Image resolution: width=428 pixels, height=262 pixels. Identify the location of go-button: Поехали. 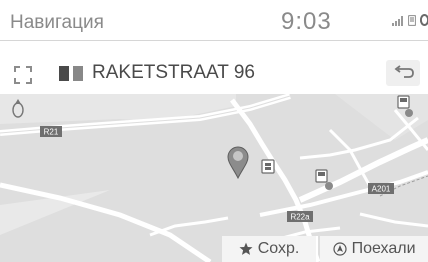
(374, 249).